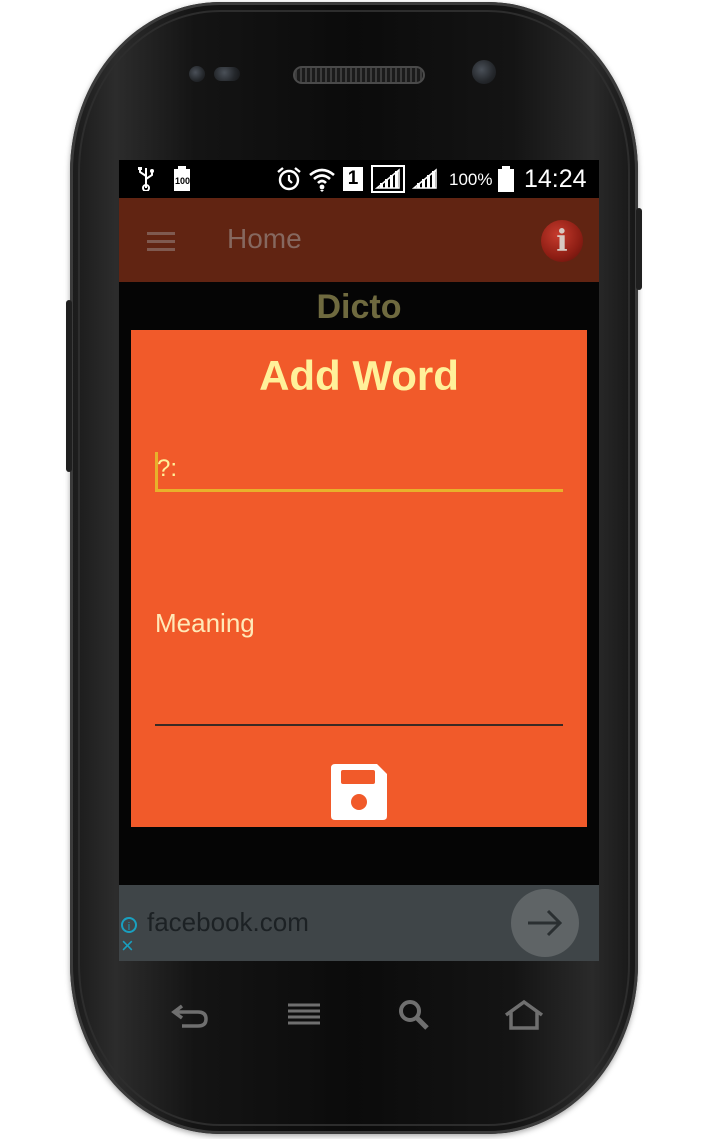 This screenshot has width=719, height=1139. What do you see at coordinates (197, 74) in the screenshot?
I see `proximity-sensor` at bounding box center [197, 74].